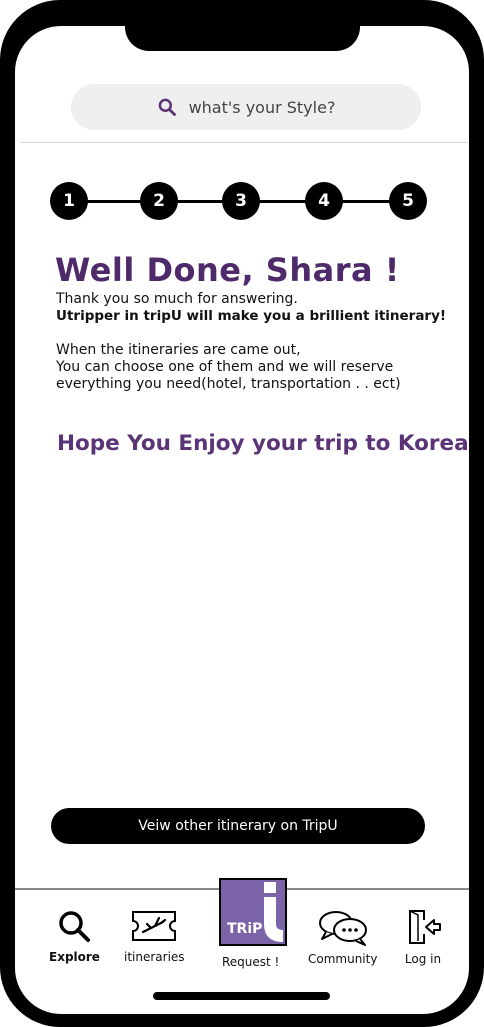  I want to click on nav-community: Community, so click(342, 937).